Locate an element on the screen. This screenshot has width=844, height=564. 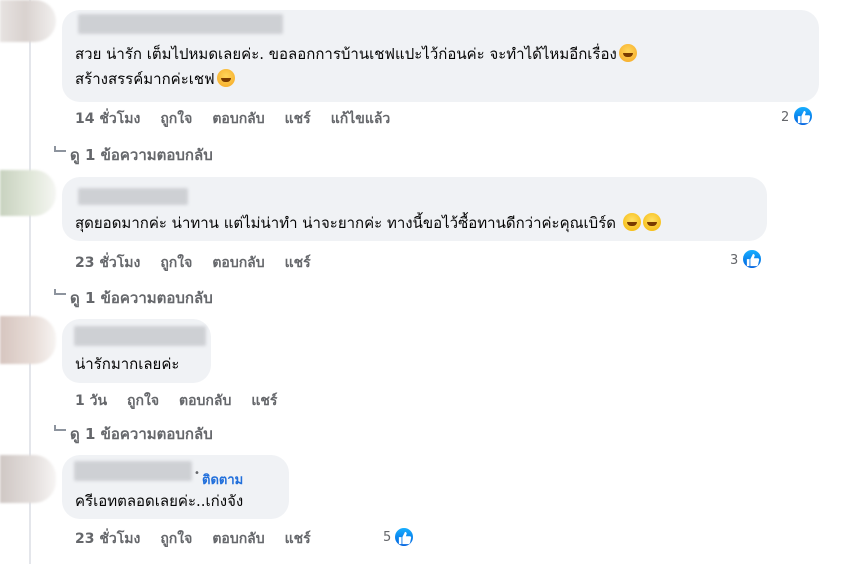
comment-text-line: ครีเอทตลอดเลยค่ะ..เก่งจัง is located at coordinates (159, 501).